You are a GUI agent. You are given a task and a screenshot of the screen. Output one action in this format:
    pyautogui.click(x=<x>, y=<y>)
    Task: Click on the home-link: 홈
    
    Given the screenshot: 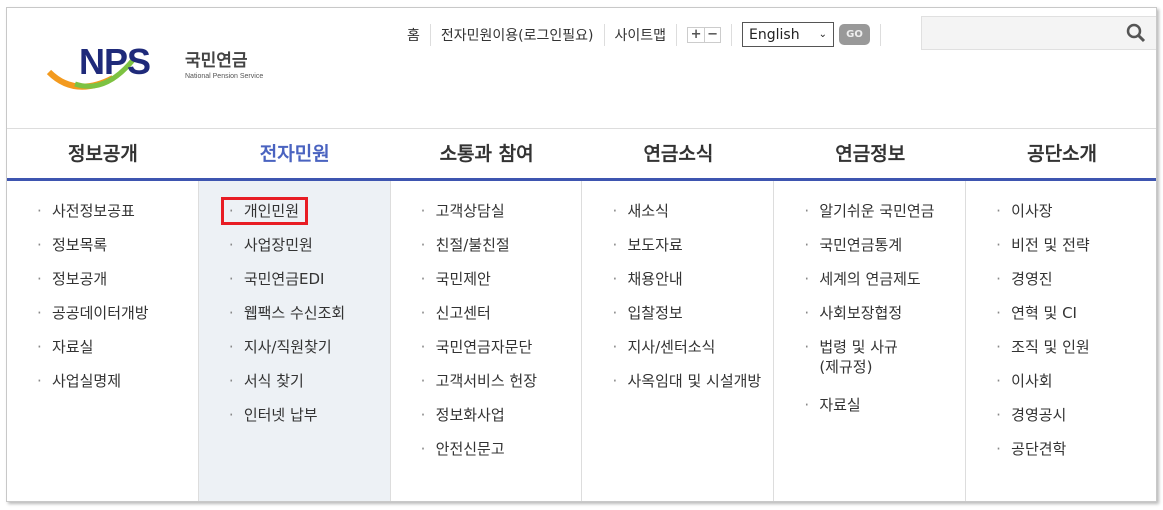 What is the action you would take?
    pyautogui.click(x=413, y=35)
    